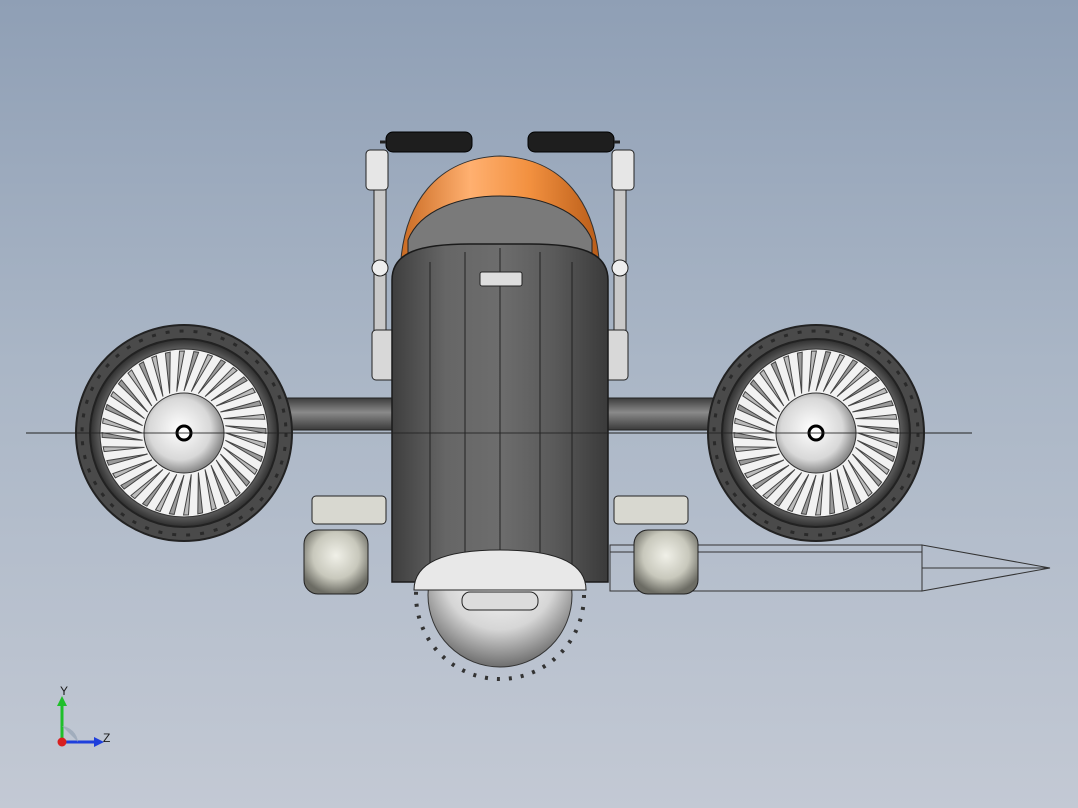  Describe the element at coordinates (658, 414) in the screenshot. I see `right-strut` at that location.